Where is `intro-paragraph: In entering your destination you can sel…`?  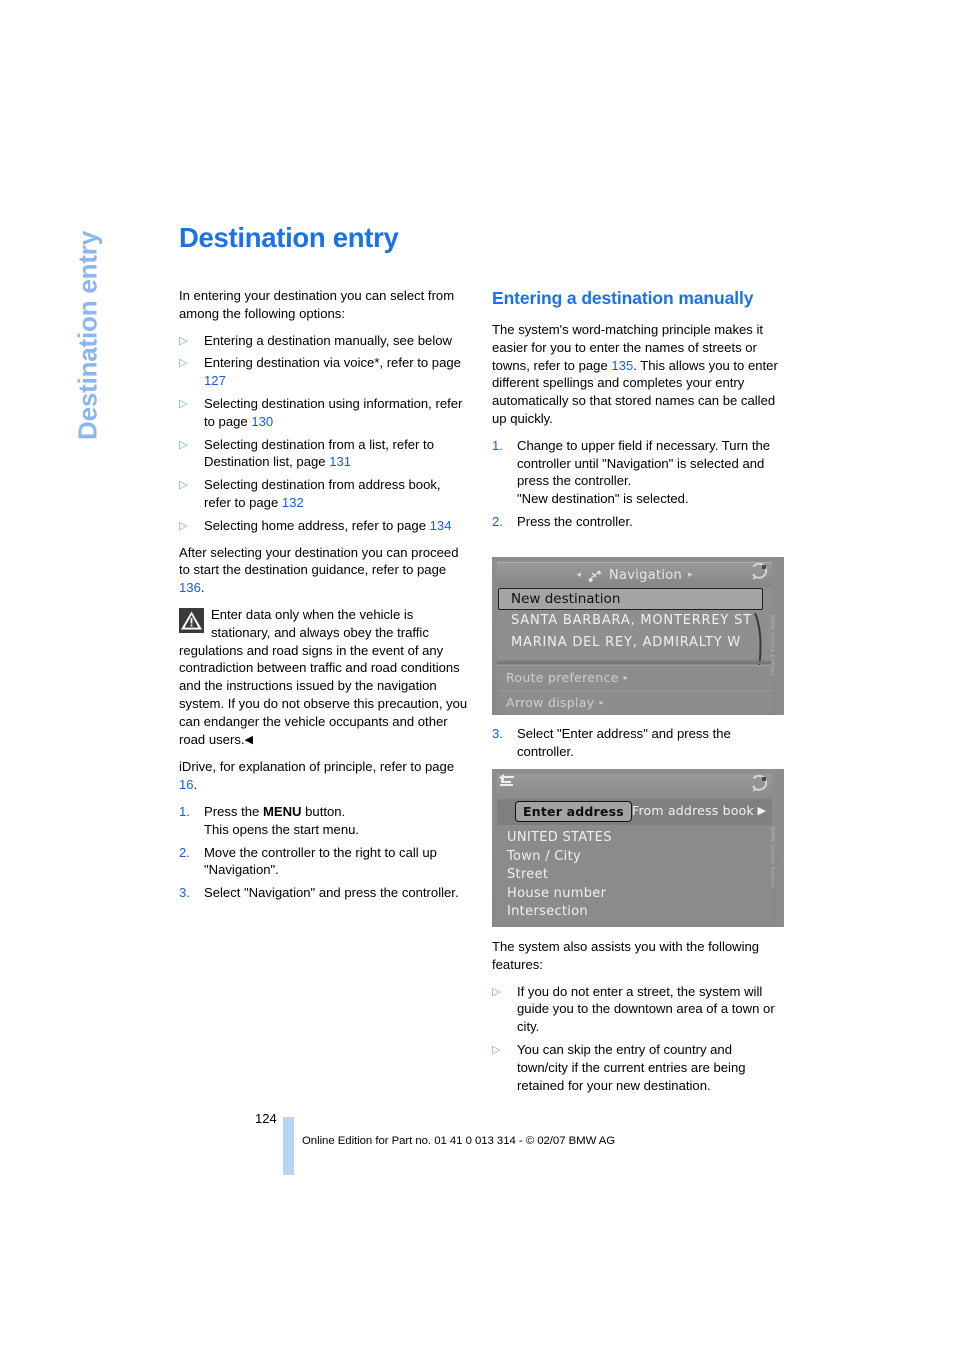
intro-paragraph: In entering your destination you can sel… is located at coordinates (317, 304).